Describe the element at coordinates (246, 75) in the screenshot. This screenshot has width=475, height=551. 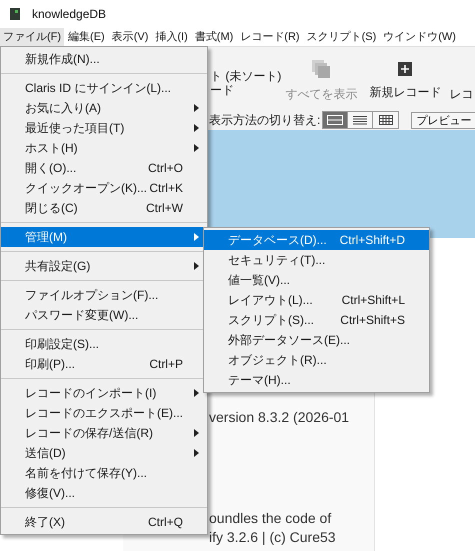
I see `sort-status-text: ト (未ソート)` at that location.